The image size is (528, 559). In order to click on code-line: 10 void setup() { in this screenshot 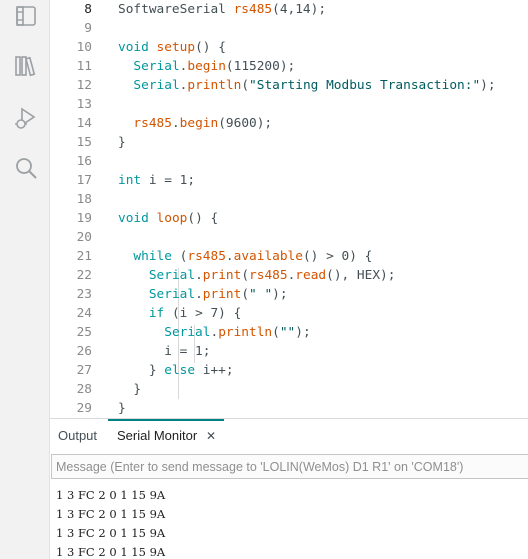, I will do `click(289, 47)`.